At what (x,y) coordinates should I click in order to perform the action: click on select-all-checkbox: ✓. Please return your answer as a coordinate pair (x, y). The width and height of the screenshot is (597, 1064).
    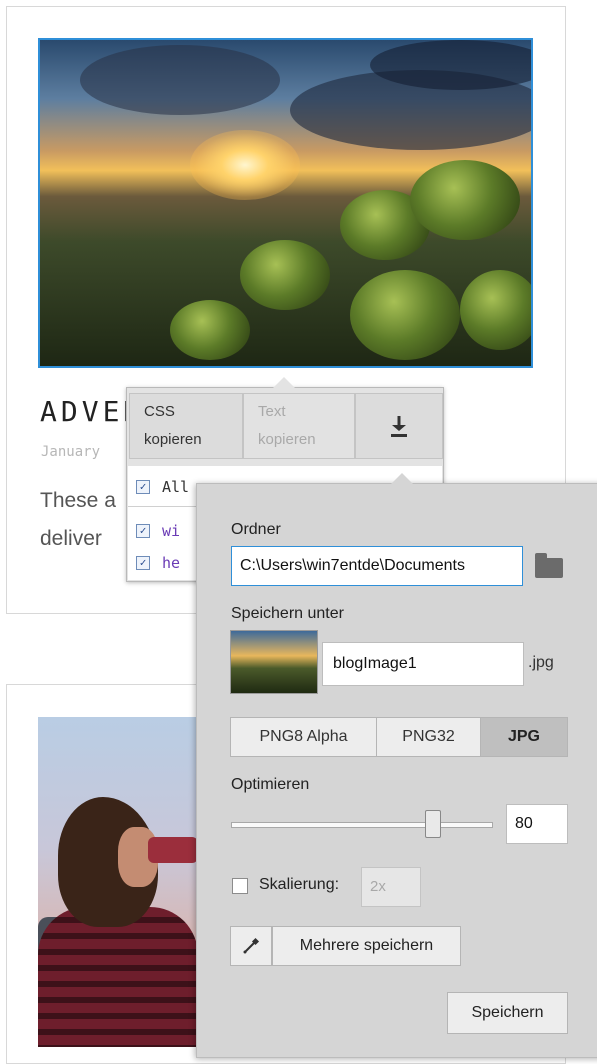
    Looking at the image, I should click on (143, 487).